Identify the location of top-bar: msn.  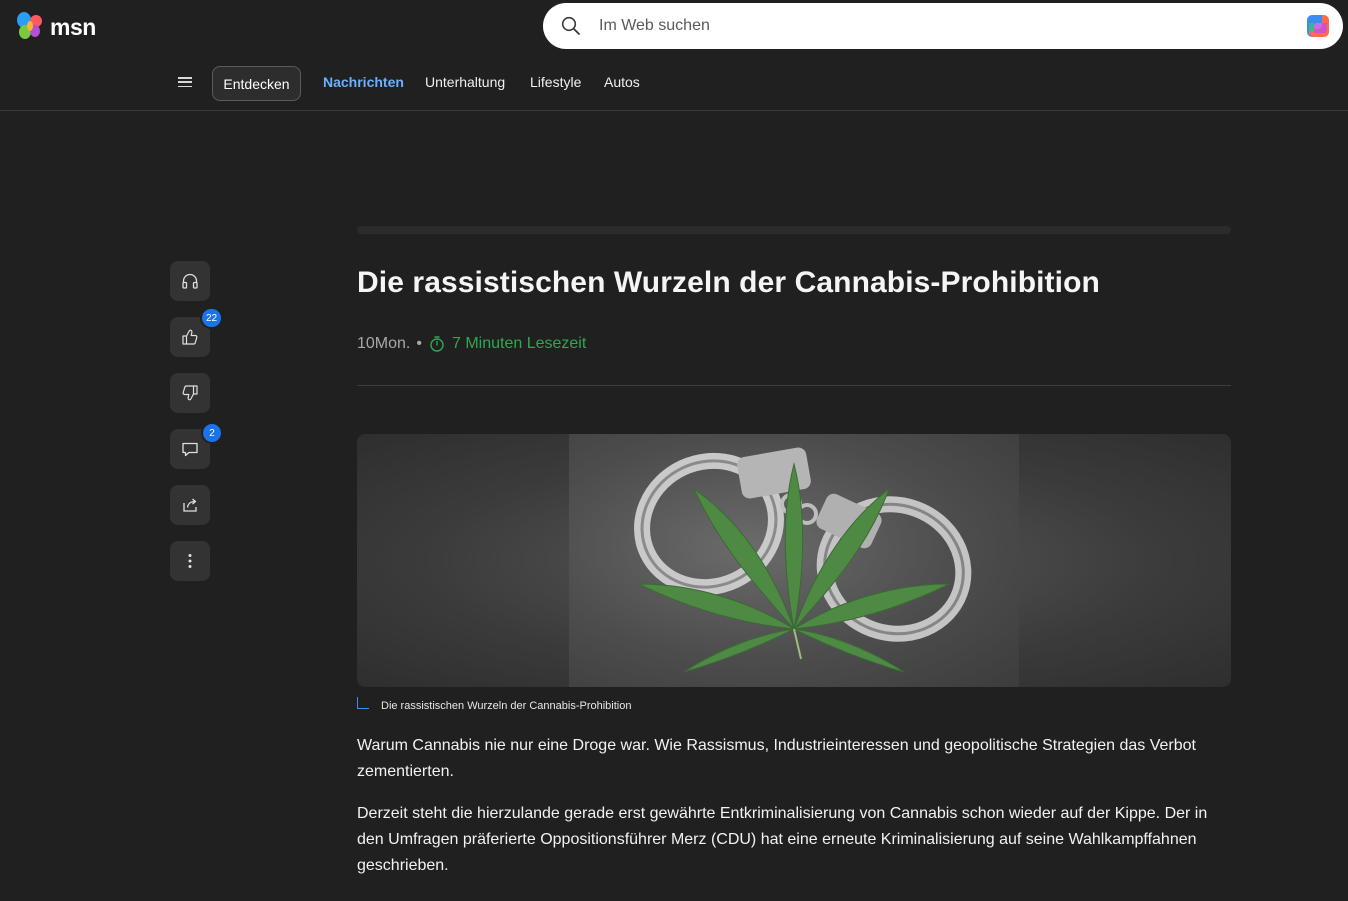
(674, 27).